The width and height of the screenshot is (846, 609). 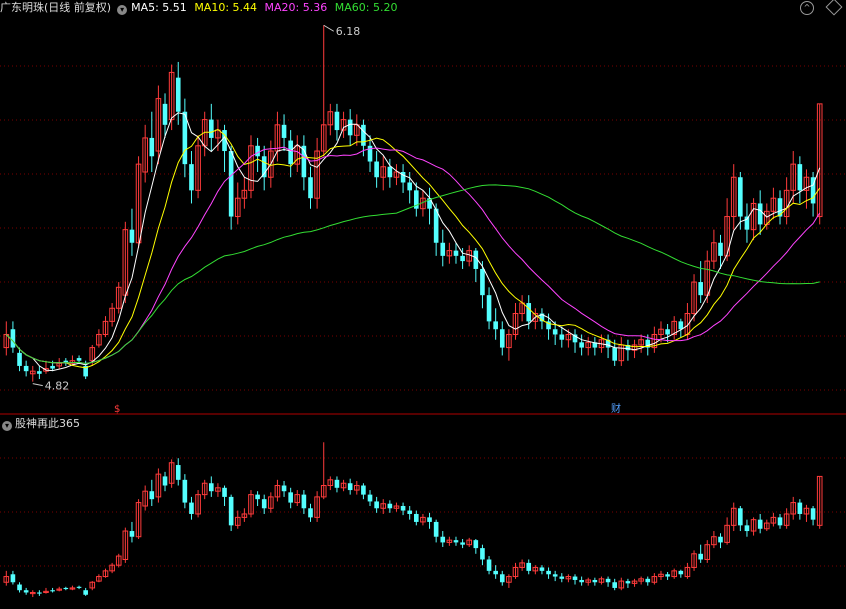 I want to click on up-chevron-icon: ^, so click(x=807, y=8).